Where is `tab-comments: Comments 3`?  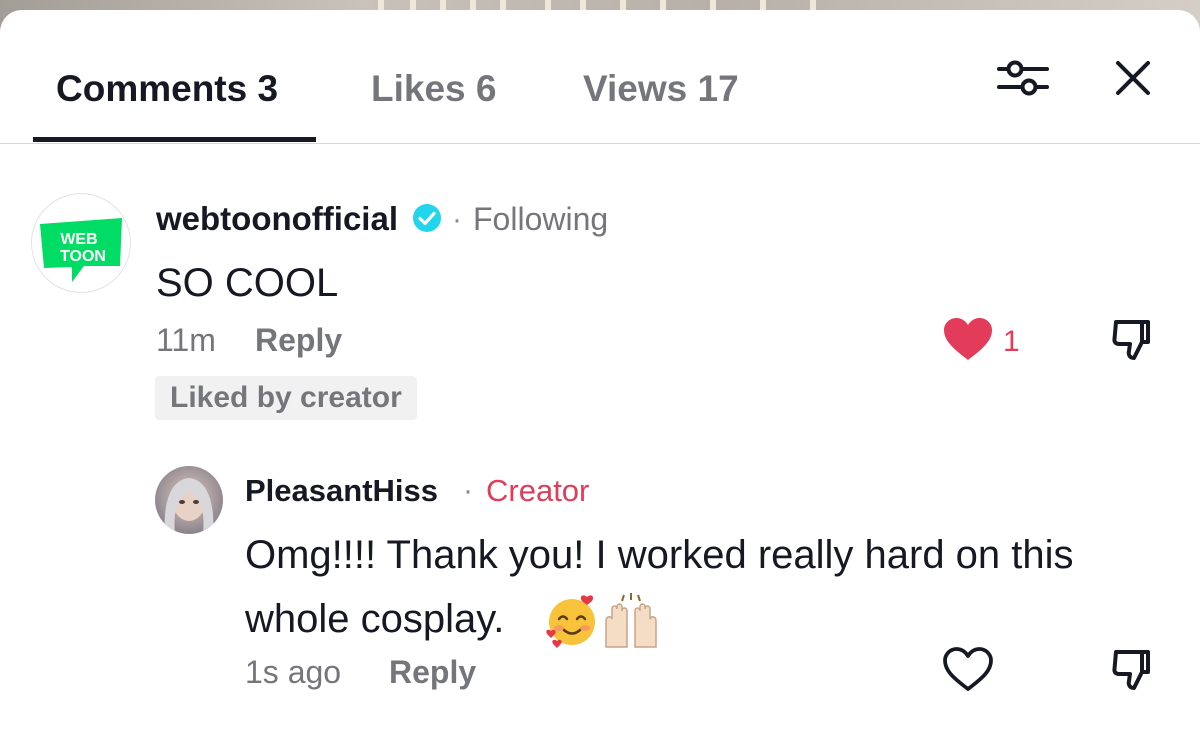
tab-comments: Comments 3 is located at coordinates (167, 89).